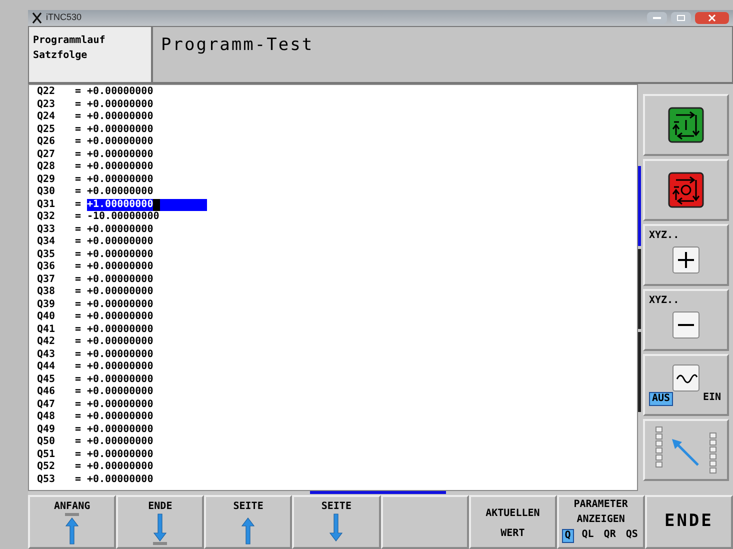 The width and height of the screenshot is (733, 549). What do you see at coordinates (46, 104) in the screenshot?
I see `parameter-name: Q23` at bounding box center [46, 104].